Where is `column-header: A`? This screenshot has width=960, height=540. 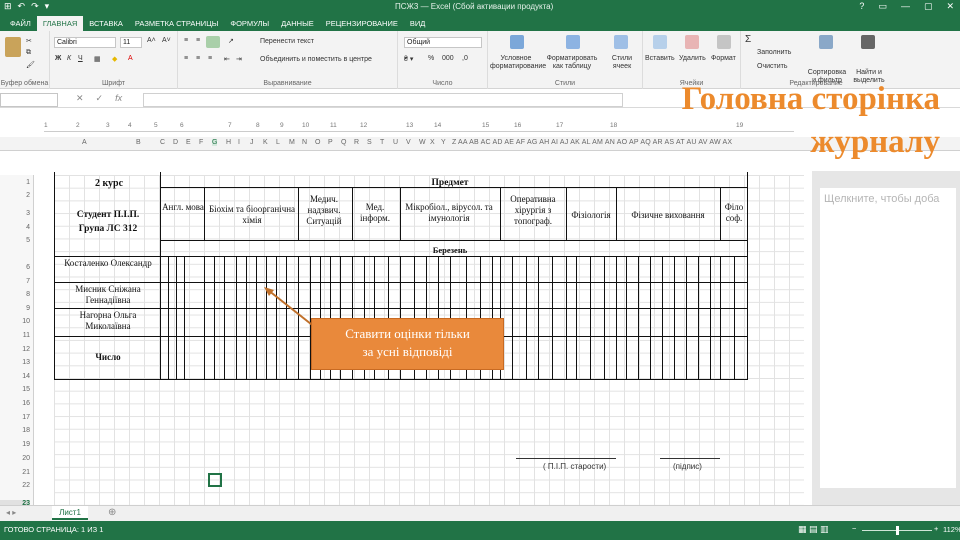 column-header: A is located at coordinates (84, 142).